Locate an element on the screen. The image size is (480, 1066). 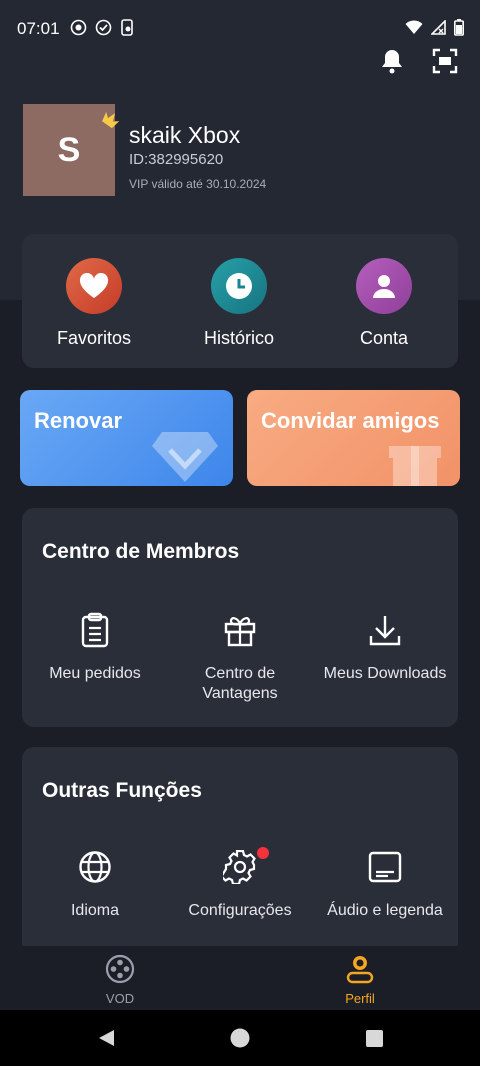
settings-button: Configurações is located at coordinates (240, 884).